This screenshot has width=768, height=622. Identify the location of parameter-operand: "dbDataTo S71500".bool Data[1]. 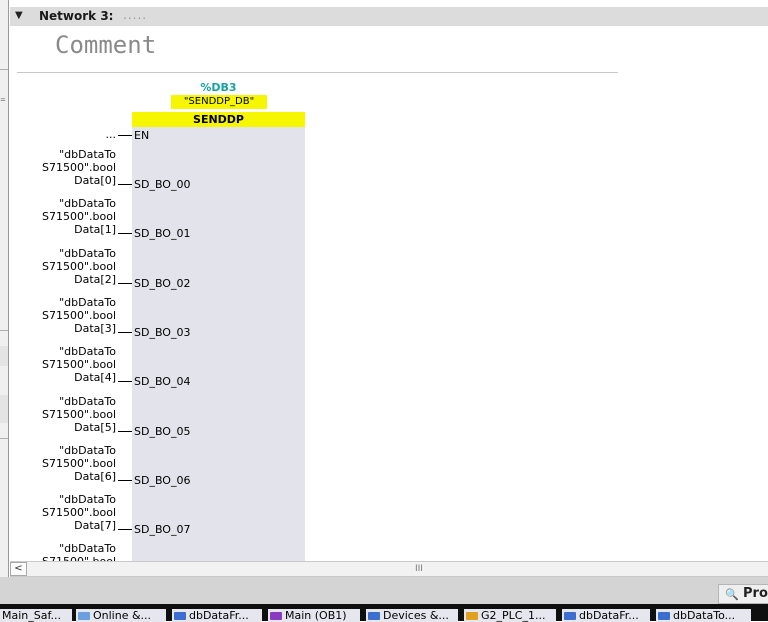
(68, 216).